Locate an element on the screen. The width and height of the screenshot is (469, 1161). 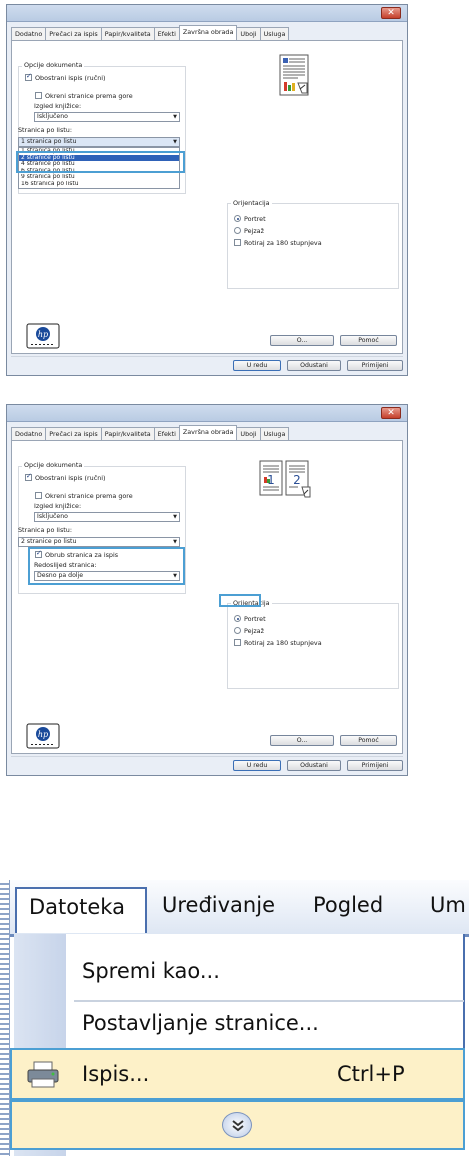
booklet-label: Izgled knjižice: is located at coordinates (58, 106).